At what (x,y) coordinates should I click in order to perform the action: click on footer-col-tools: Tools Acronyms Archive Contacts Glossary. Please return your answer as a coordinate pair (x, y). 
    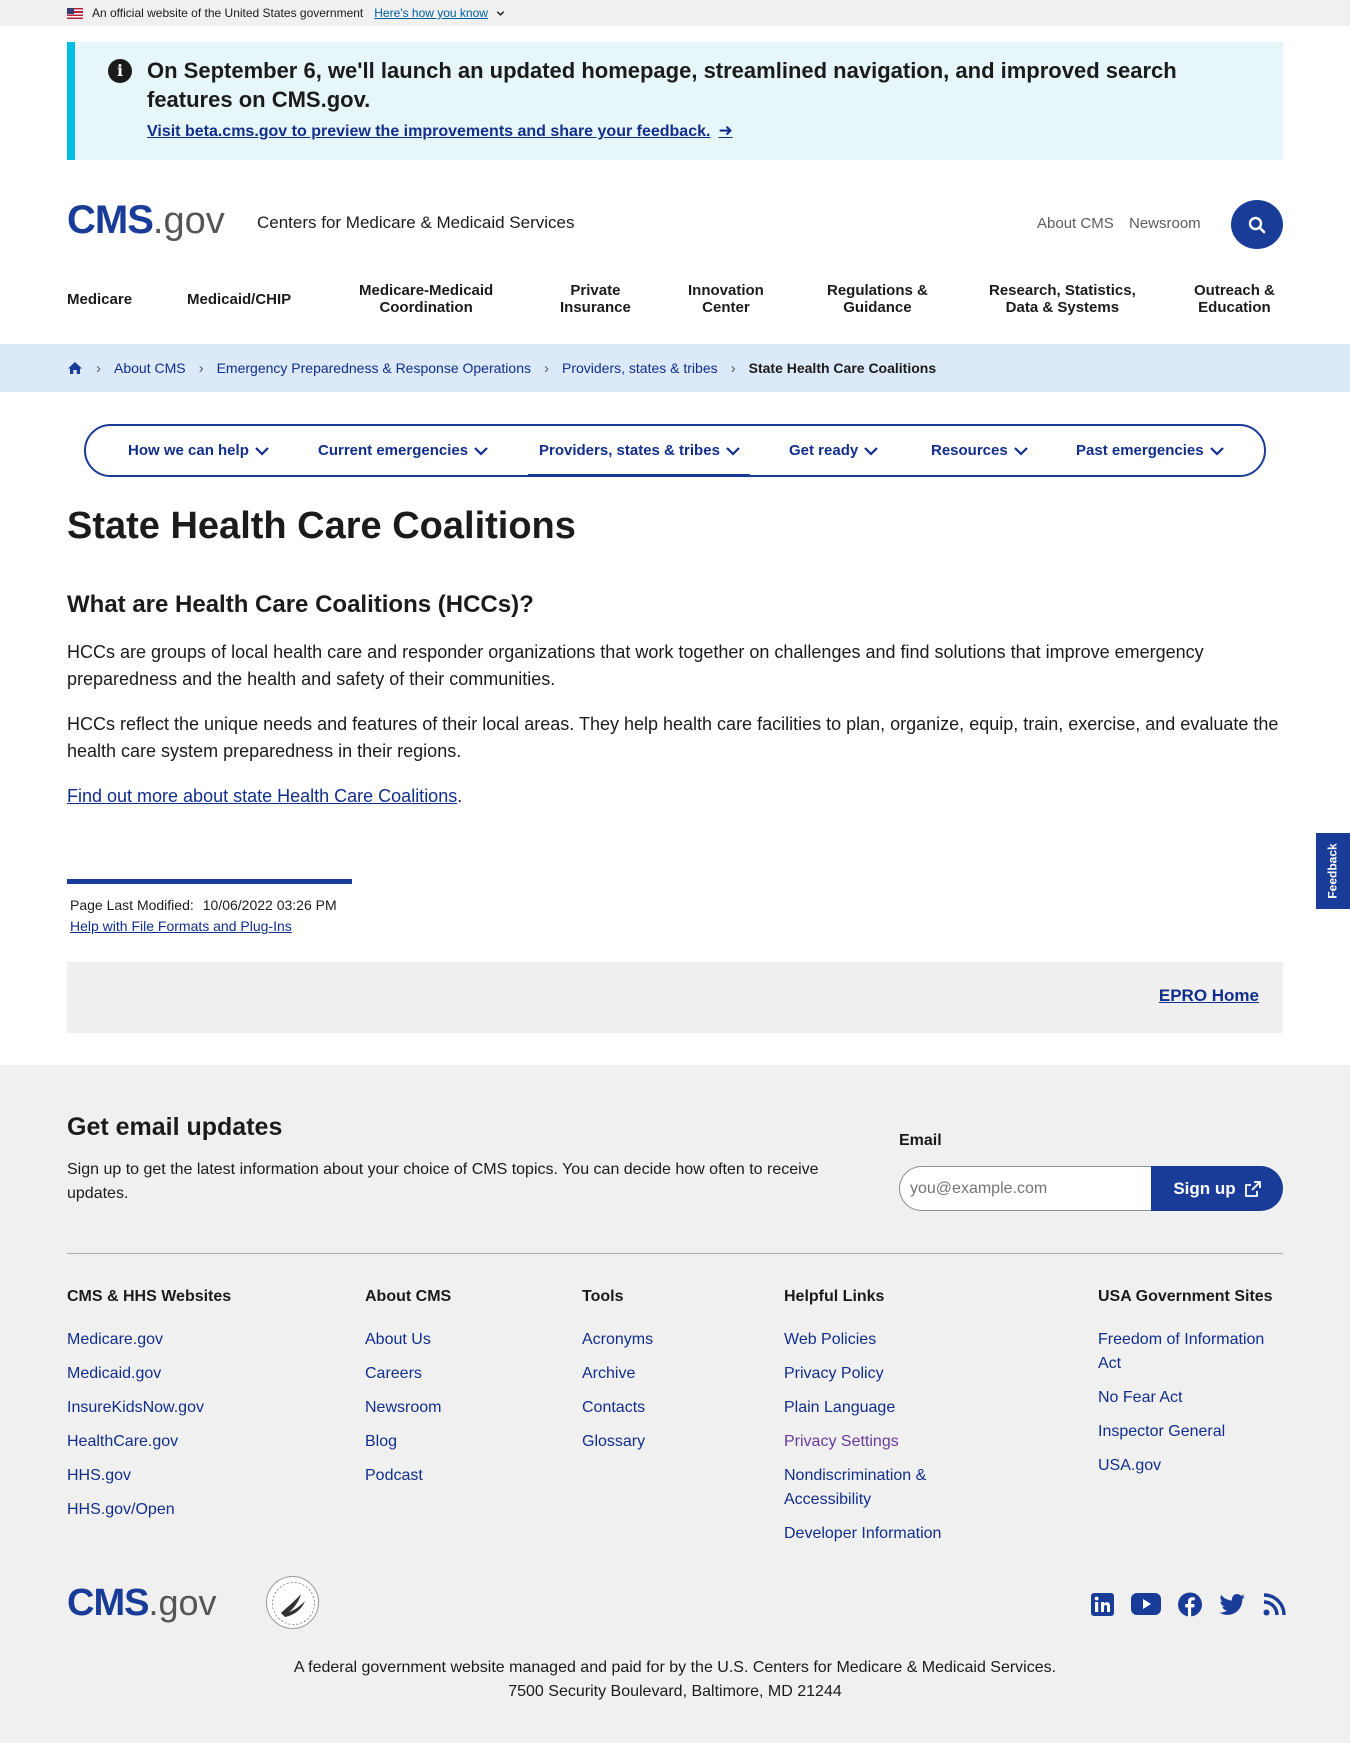
    Looking at the image, I should click on (617, 1376).